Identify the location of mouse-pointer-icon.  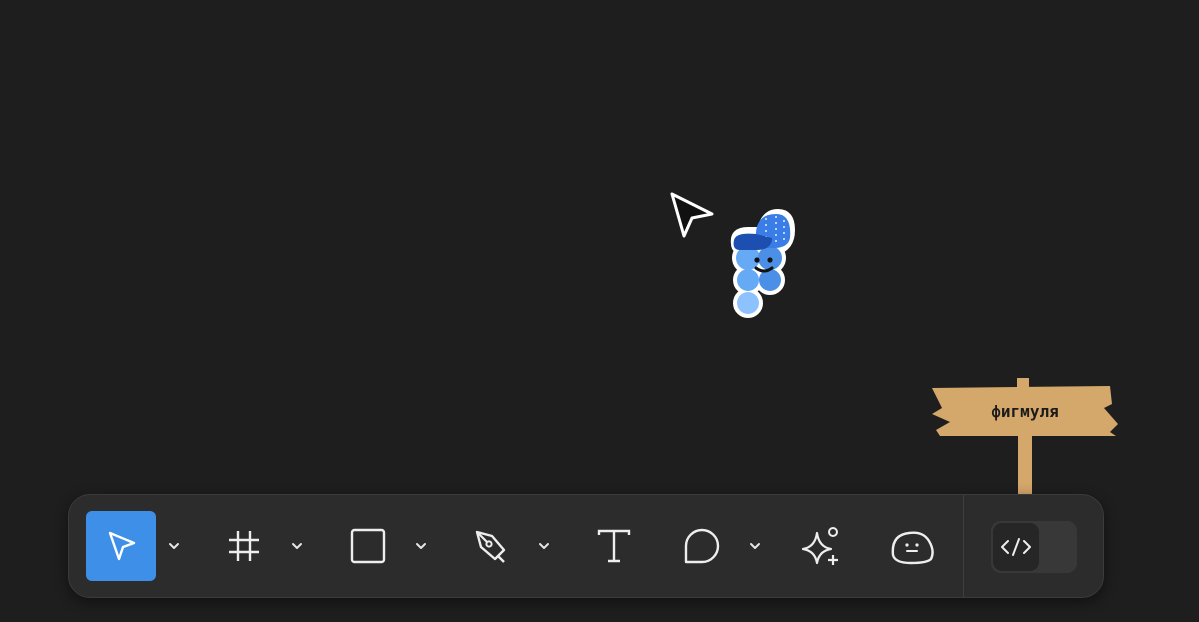
(692, 215).